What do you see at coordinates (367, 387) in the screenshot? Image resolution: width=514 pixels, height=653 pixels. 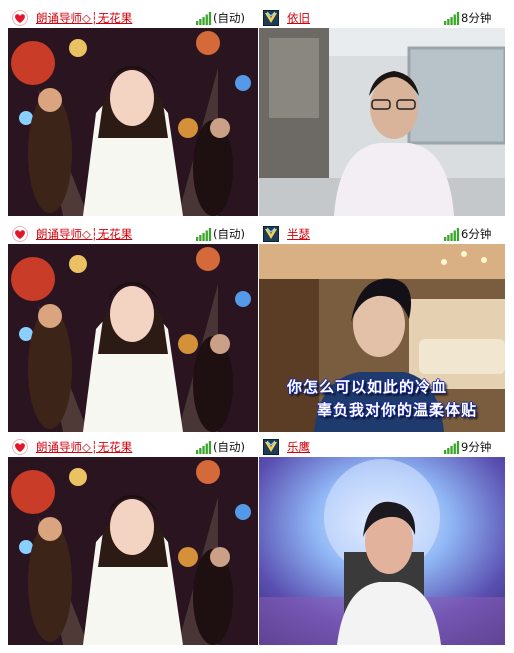 I see `lyrics-line-1: 你怎么可以如此的冷血` at bounding box center [367, 387].